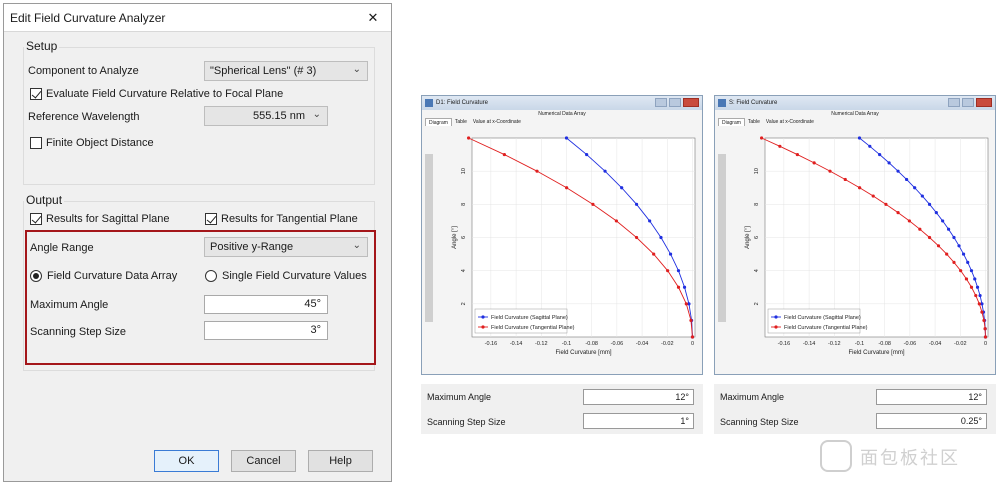 The width and height of the screenshot is (999, 487). Describe the element at coordinates (757, 270) in the screenshot. I see `y-tick-label: 4` at that location.